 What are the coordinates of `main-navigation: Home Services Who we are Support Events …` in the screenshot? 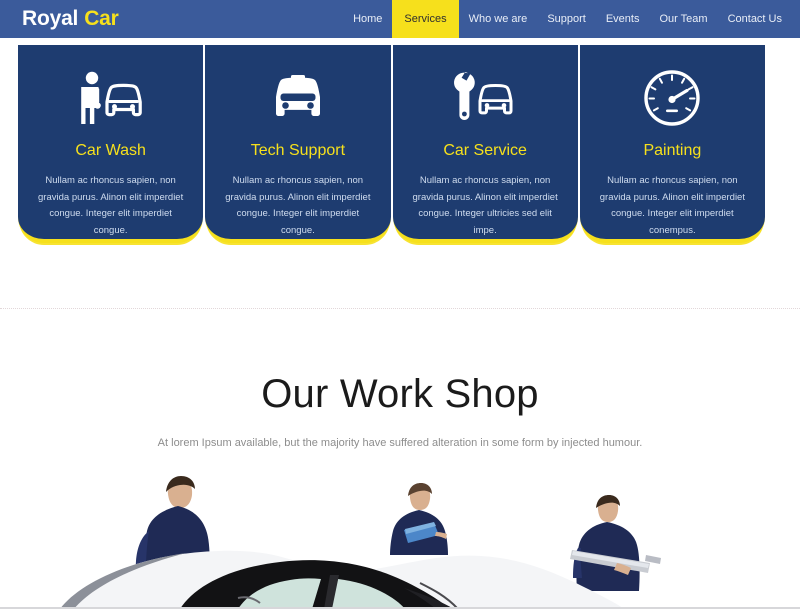 It's located at (571, 19).